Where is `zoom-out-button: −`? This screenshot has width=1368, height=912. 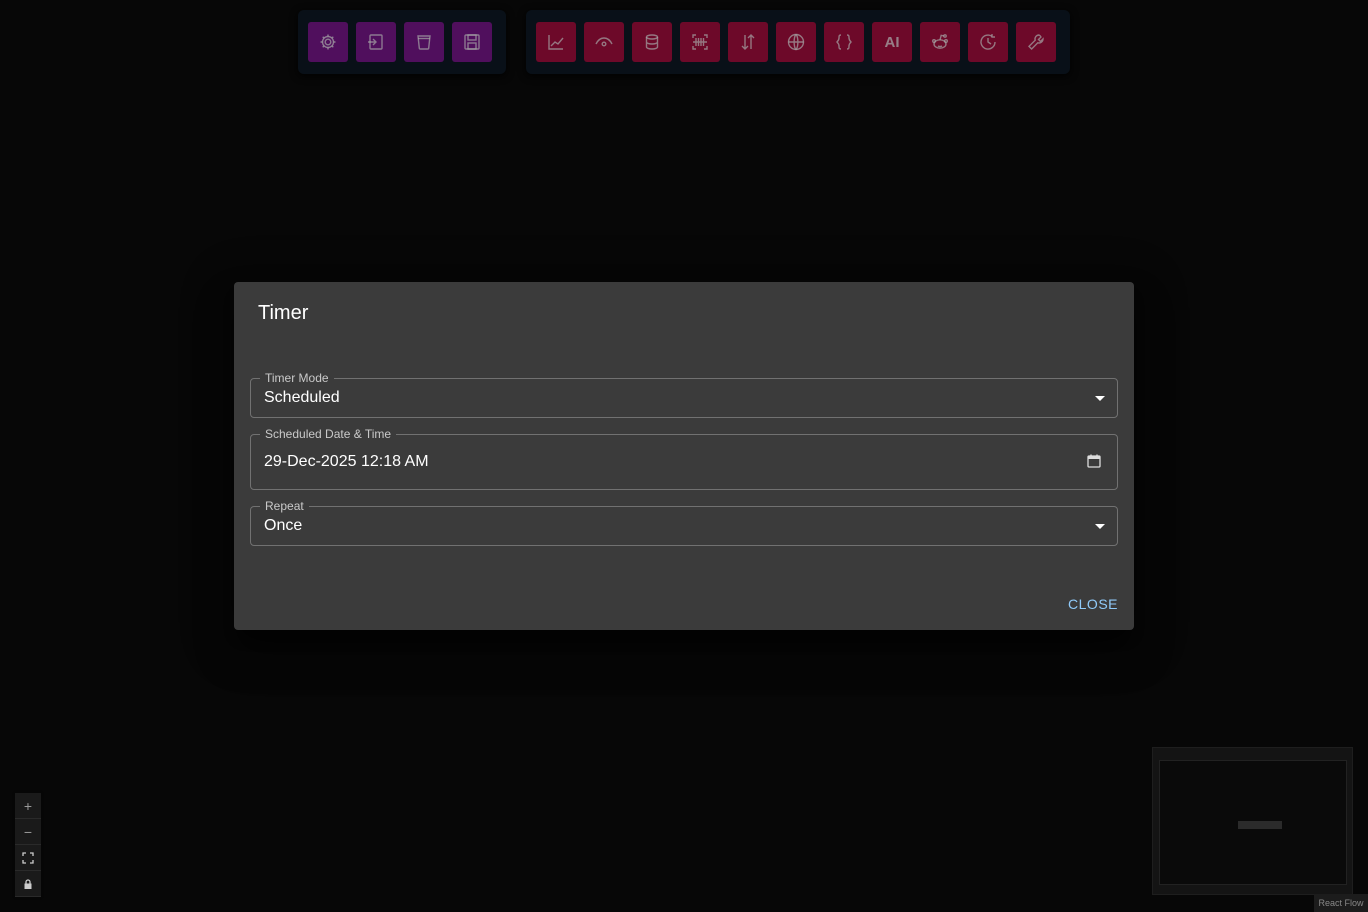
zoom-out-button: − is located at coordinates (28, 832).